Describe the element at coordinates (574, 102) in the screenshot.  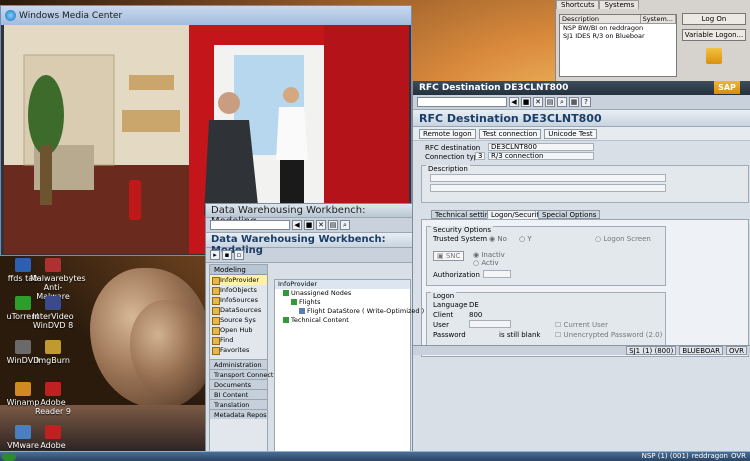
I see `layout-icon: ▦` at that location.